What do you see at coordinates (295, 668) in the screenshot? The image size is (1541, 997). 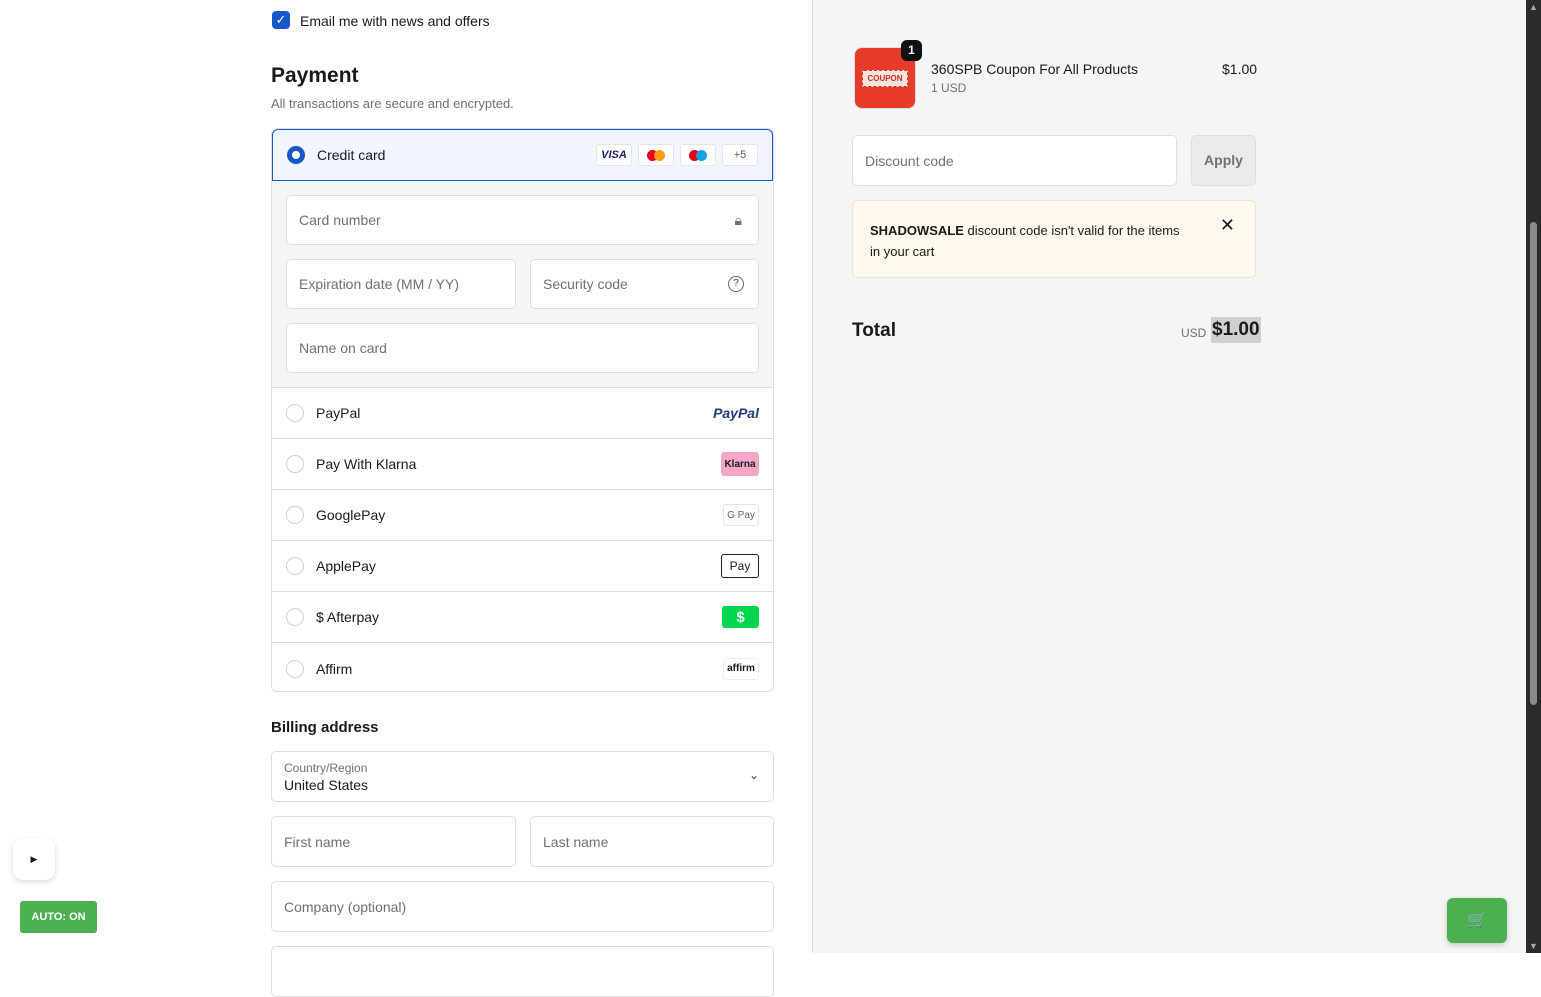 I see `affirm-radio` at bounding box center [295, 668].